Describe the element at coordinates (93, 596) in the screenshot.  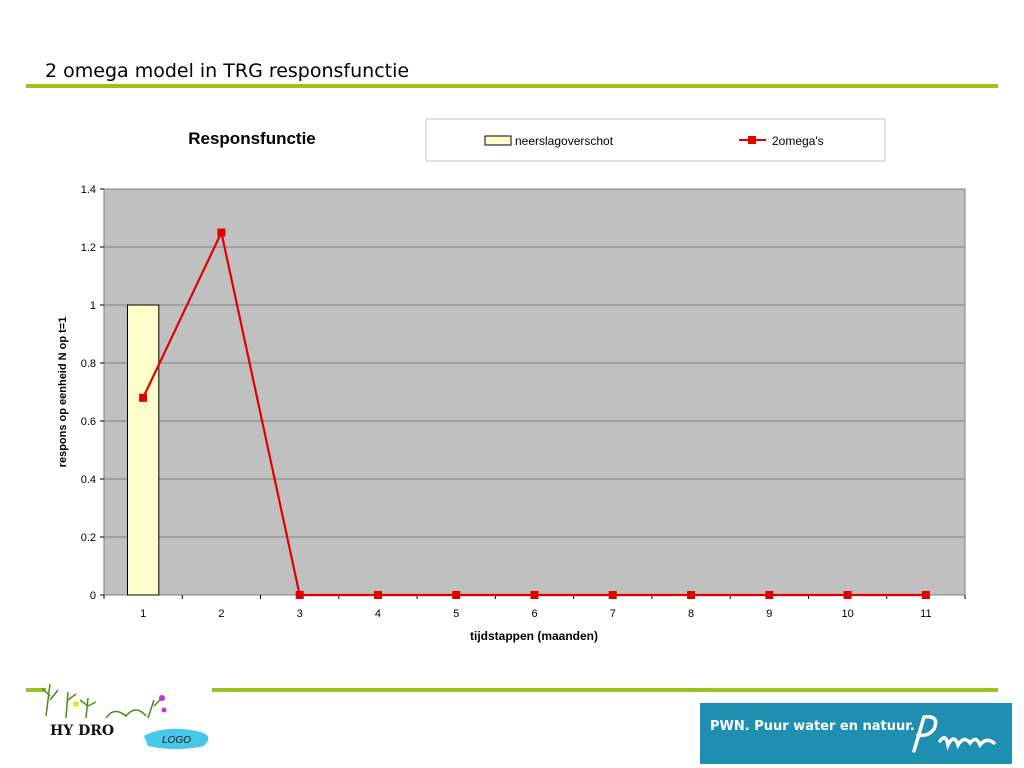
I see `y-tick-label: 0` at that location.